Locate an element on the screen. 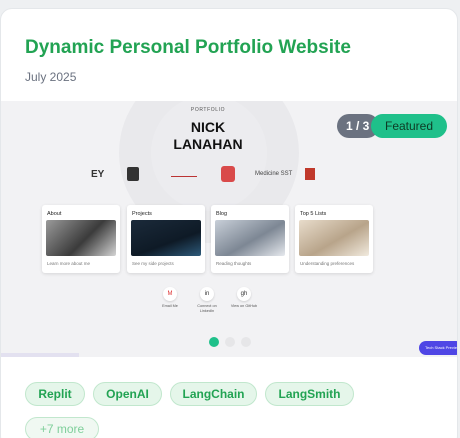 Image resolution: width=460 pixels, height=438 pixels. contact-email: M Email Me is located at coordinates (170, 298).